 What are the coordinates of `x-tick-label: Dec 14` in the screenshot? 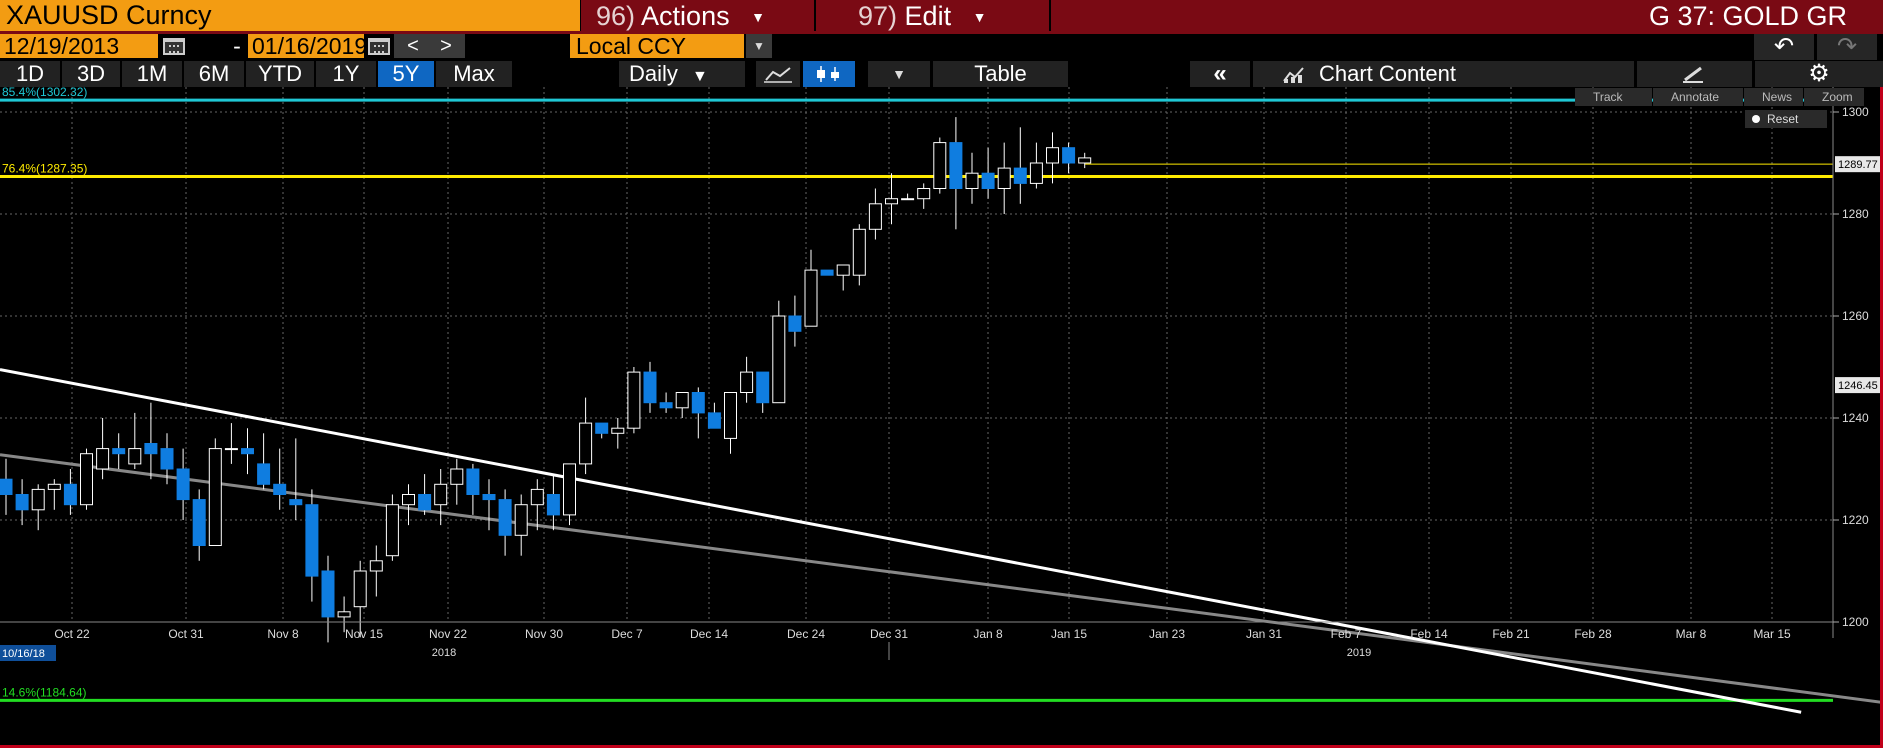 It's located at (709, 634).